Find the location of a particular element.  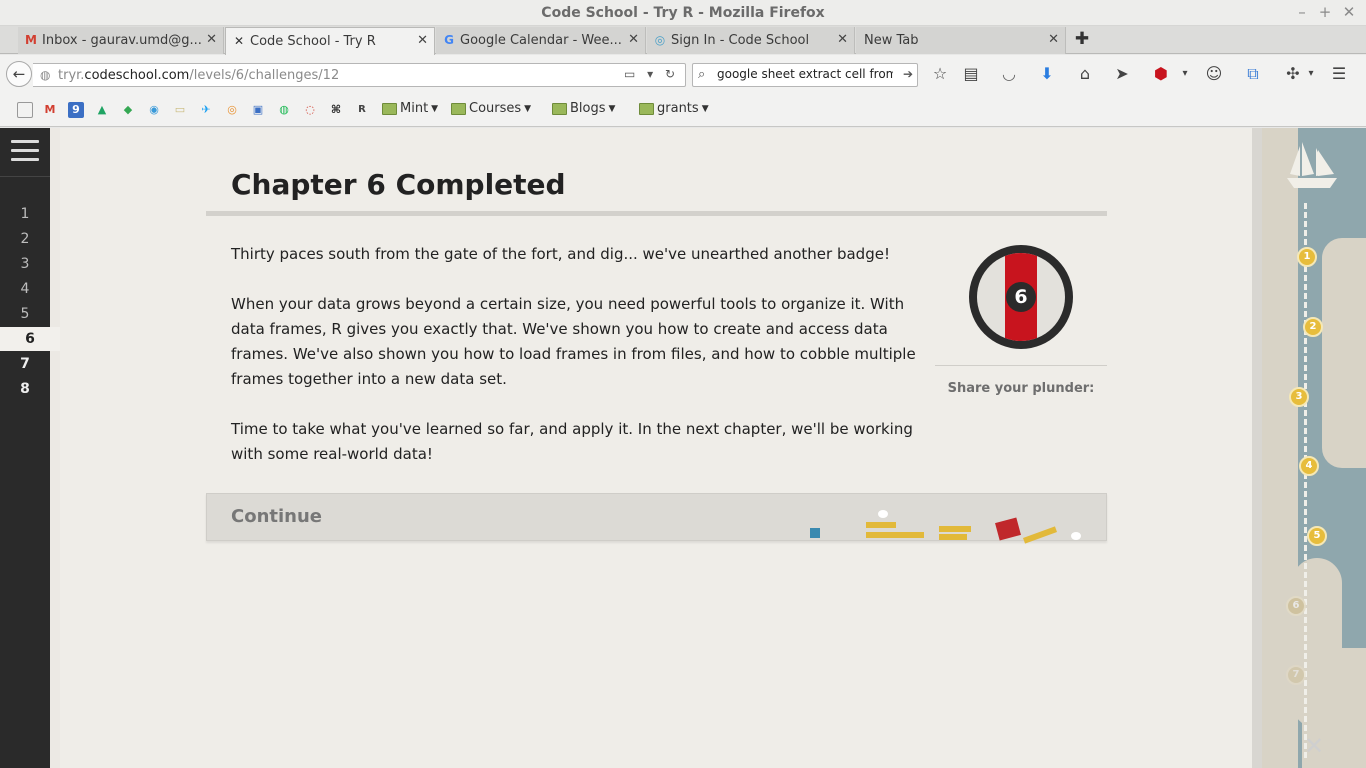

map-marker-4: 4 is located at coordinates (1309, 466).